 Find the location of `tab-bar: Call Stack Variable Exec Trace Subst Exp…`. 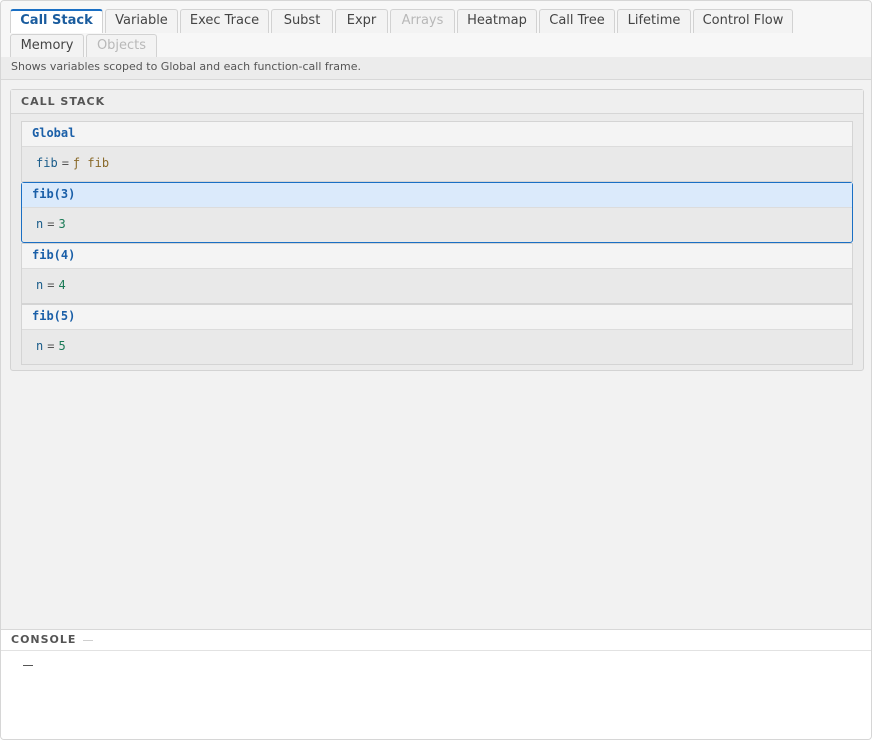

tab-bar: Call Stack Variable Exec Trace Subst Exp… is located at coordinates (436, 29).